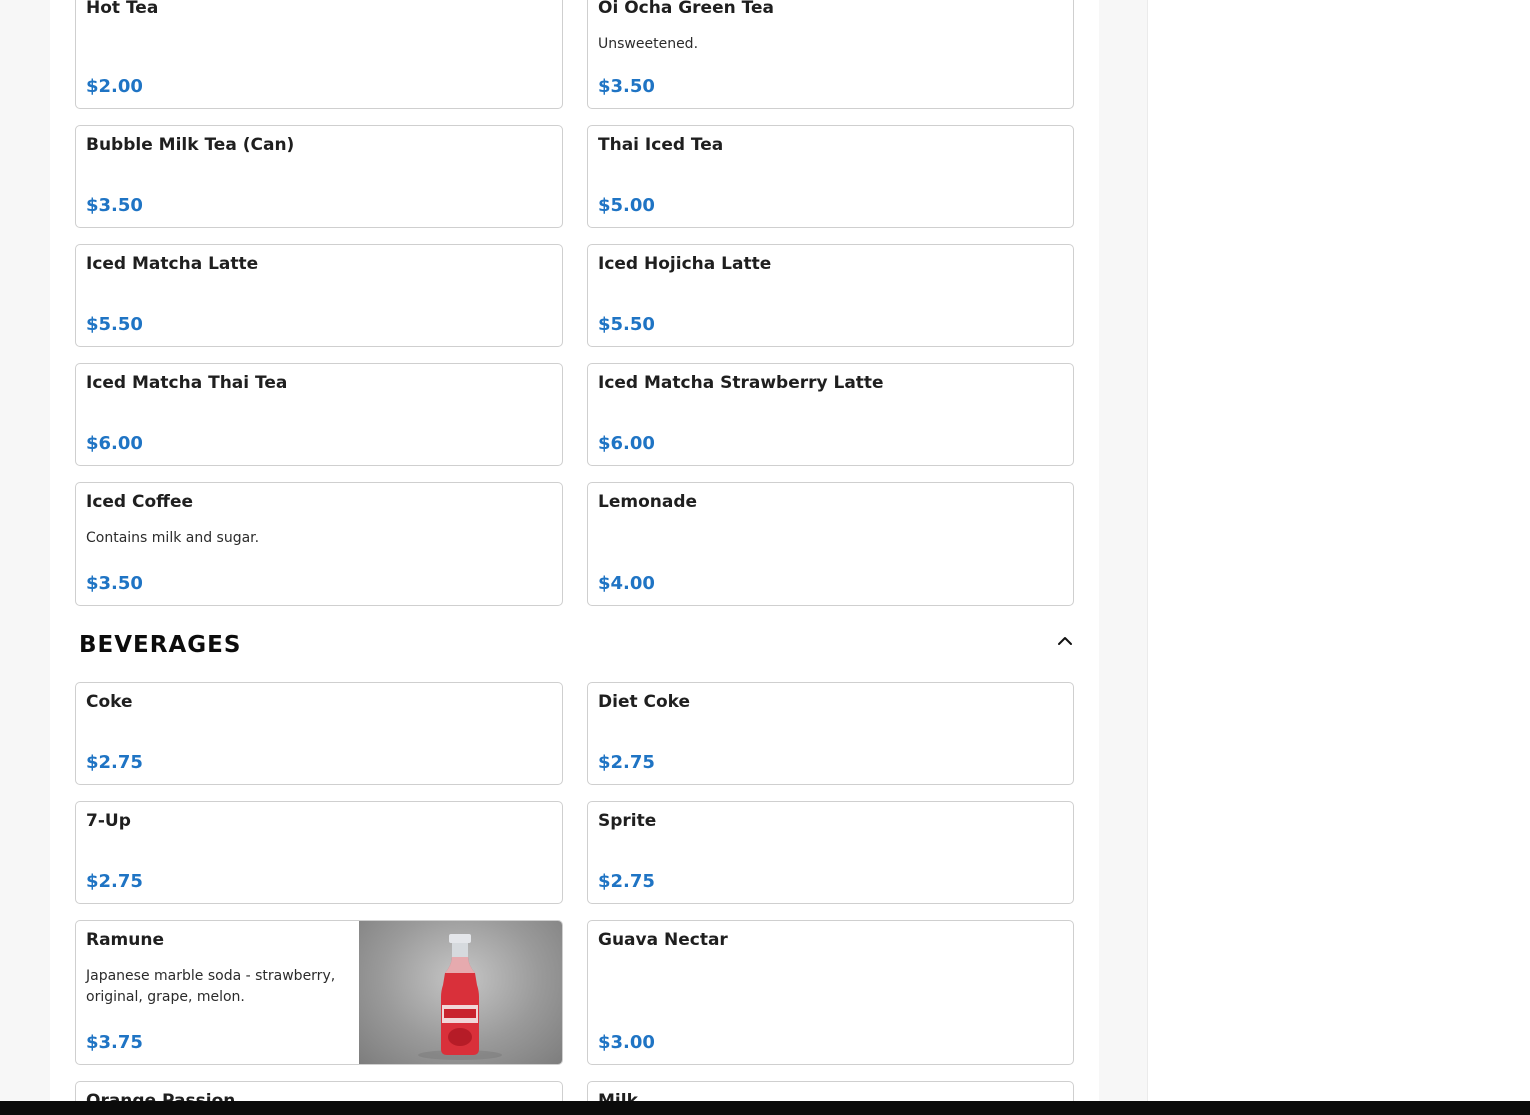 This screenshot has height=1115, width=1530. Describe the element at coordinates (830, 852) in the screenshot. I see `menu-item-card: Sprite $2.75` at that location.